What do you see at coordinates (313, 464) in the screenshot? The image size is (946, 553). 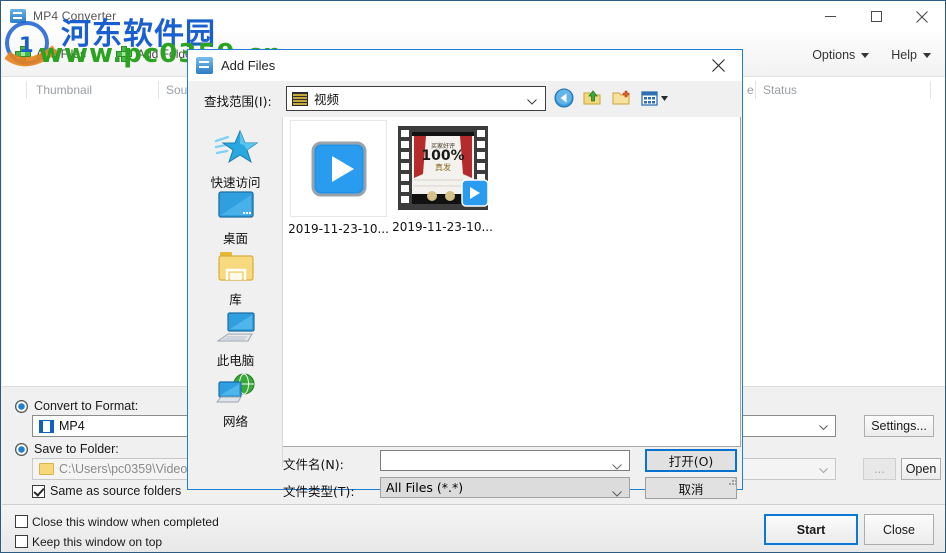 I see `file-name-label: 文件名(N):` at bounding box center [313, 464].